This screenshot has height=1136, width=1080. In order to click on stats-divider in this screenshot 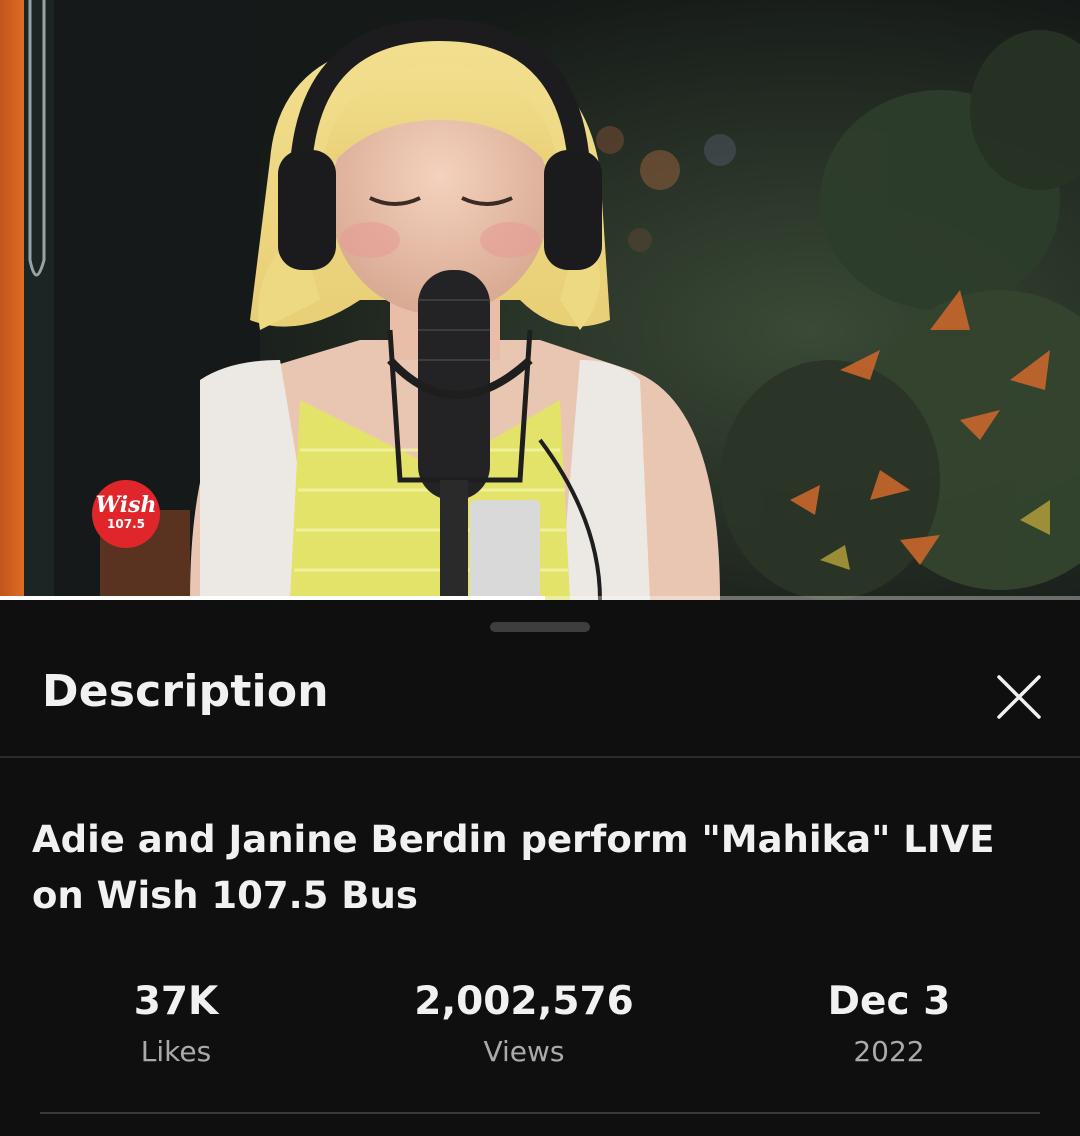, I will do `click(540, 1113)`.